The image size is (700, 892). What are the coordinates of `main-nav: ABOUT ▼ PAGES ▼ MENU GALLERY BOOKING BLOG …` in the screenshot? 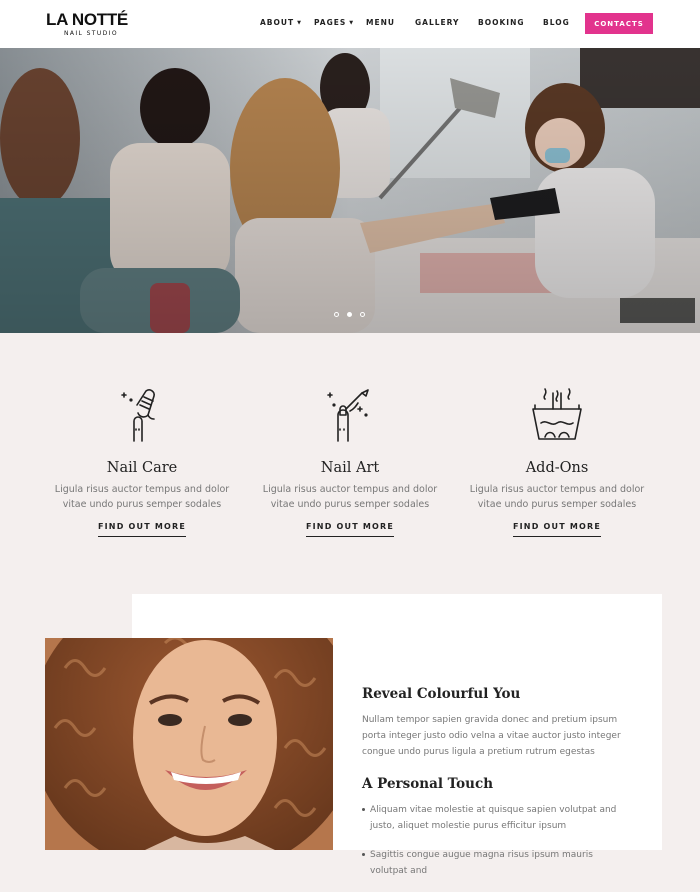 It's located at (350, 24).